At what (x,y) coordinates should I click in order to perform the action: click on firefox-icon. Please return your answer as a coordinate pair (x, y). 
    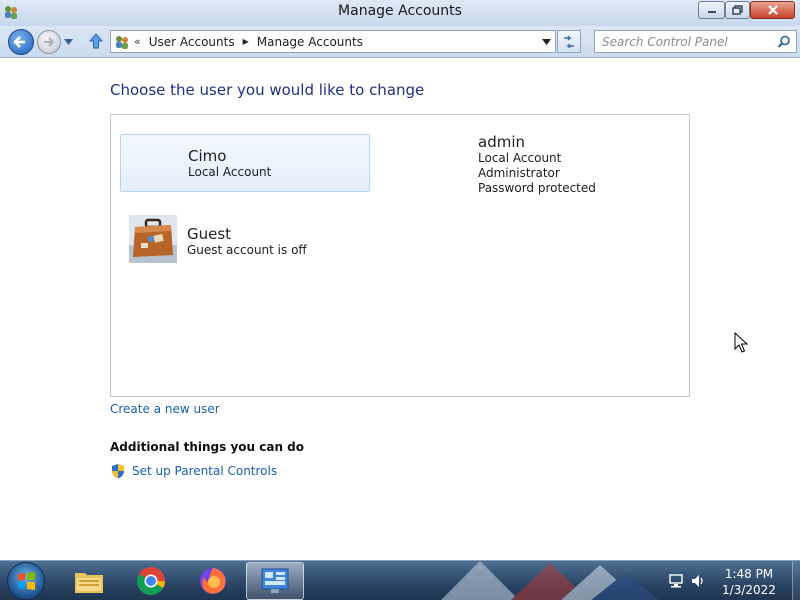
    Looking at the image, I should click on (213, 581).